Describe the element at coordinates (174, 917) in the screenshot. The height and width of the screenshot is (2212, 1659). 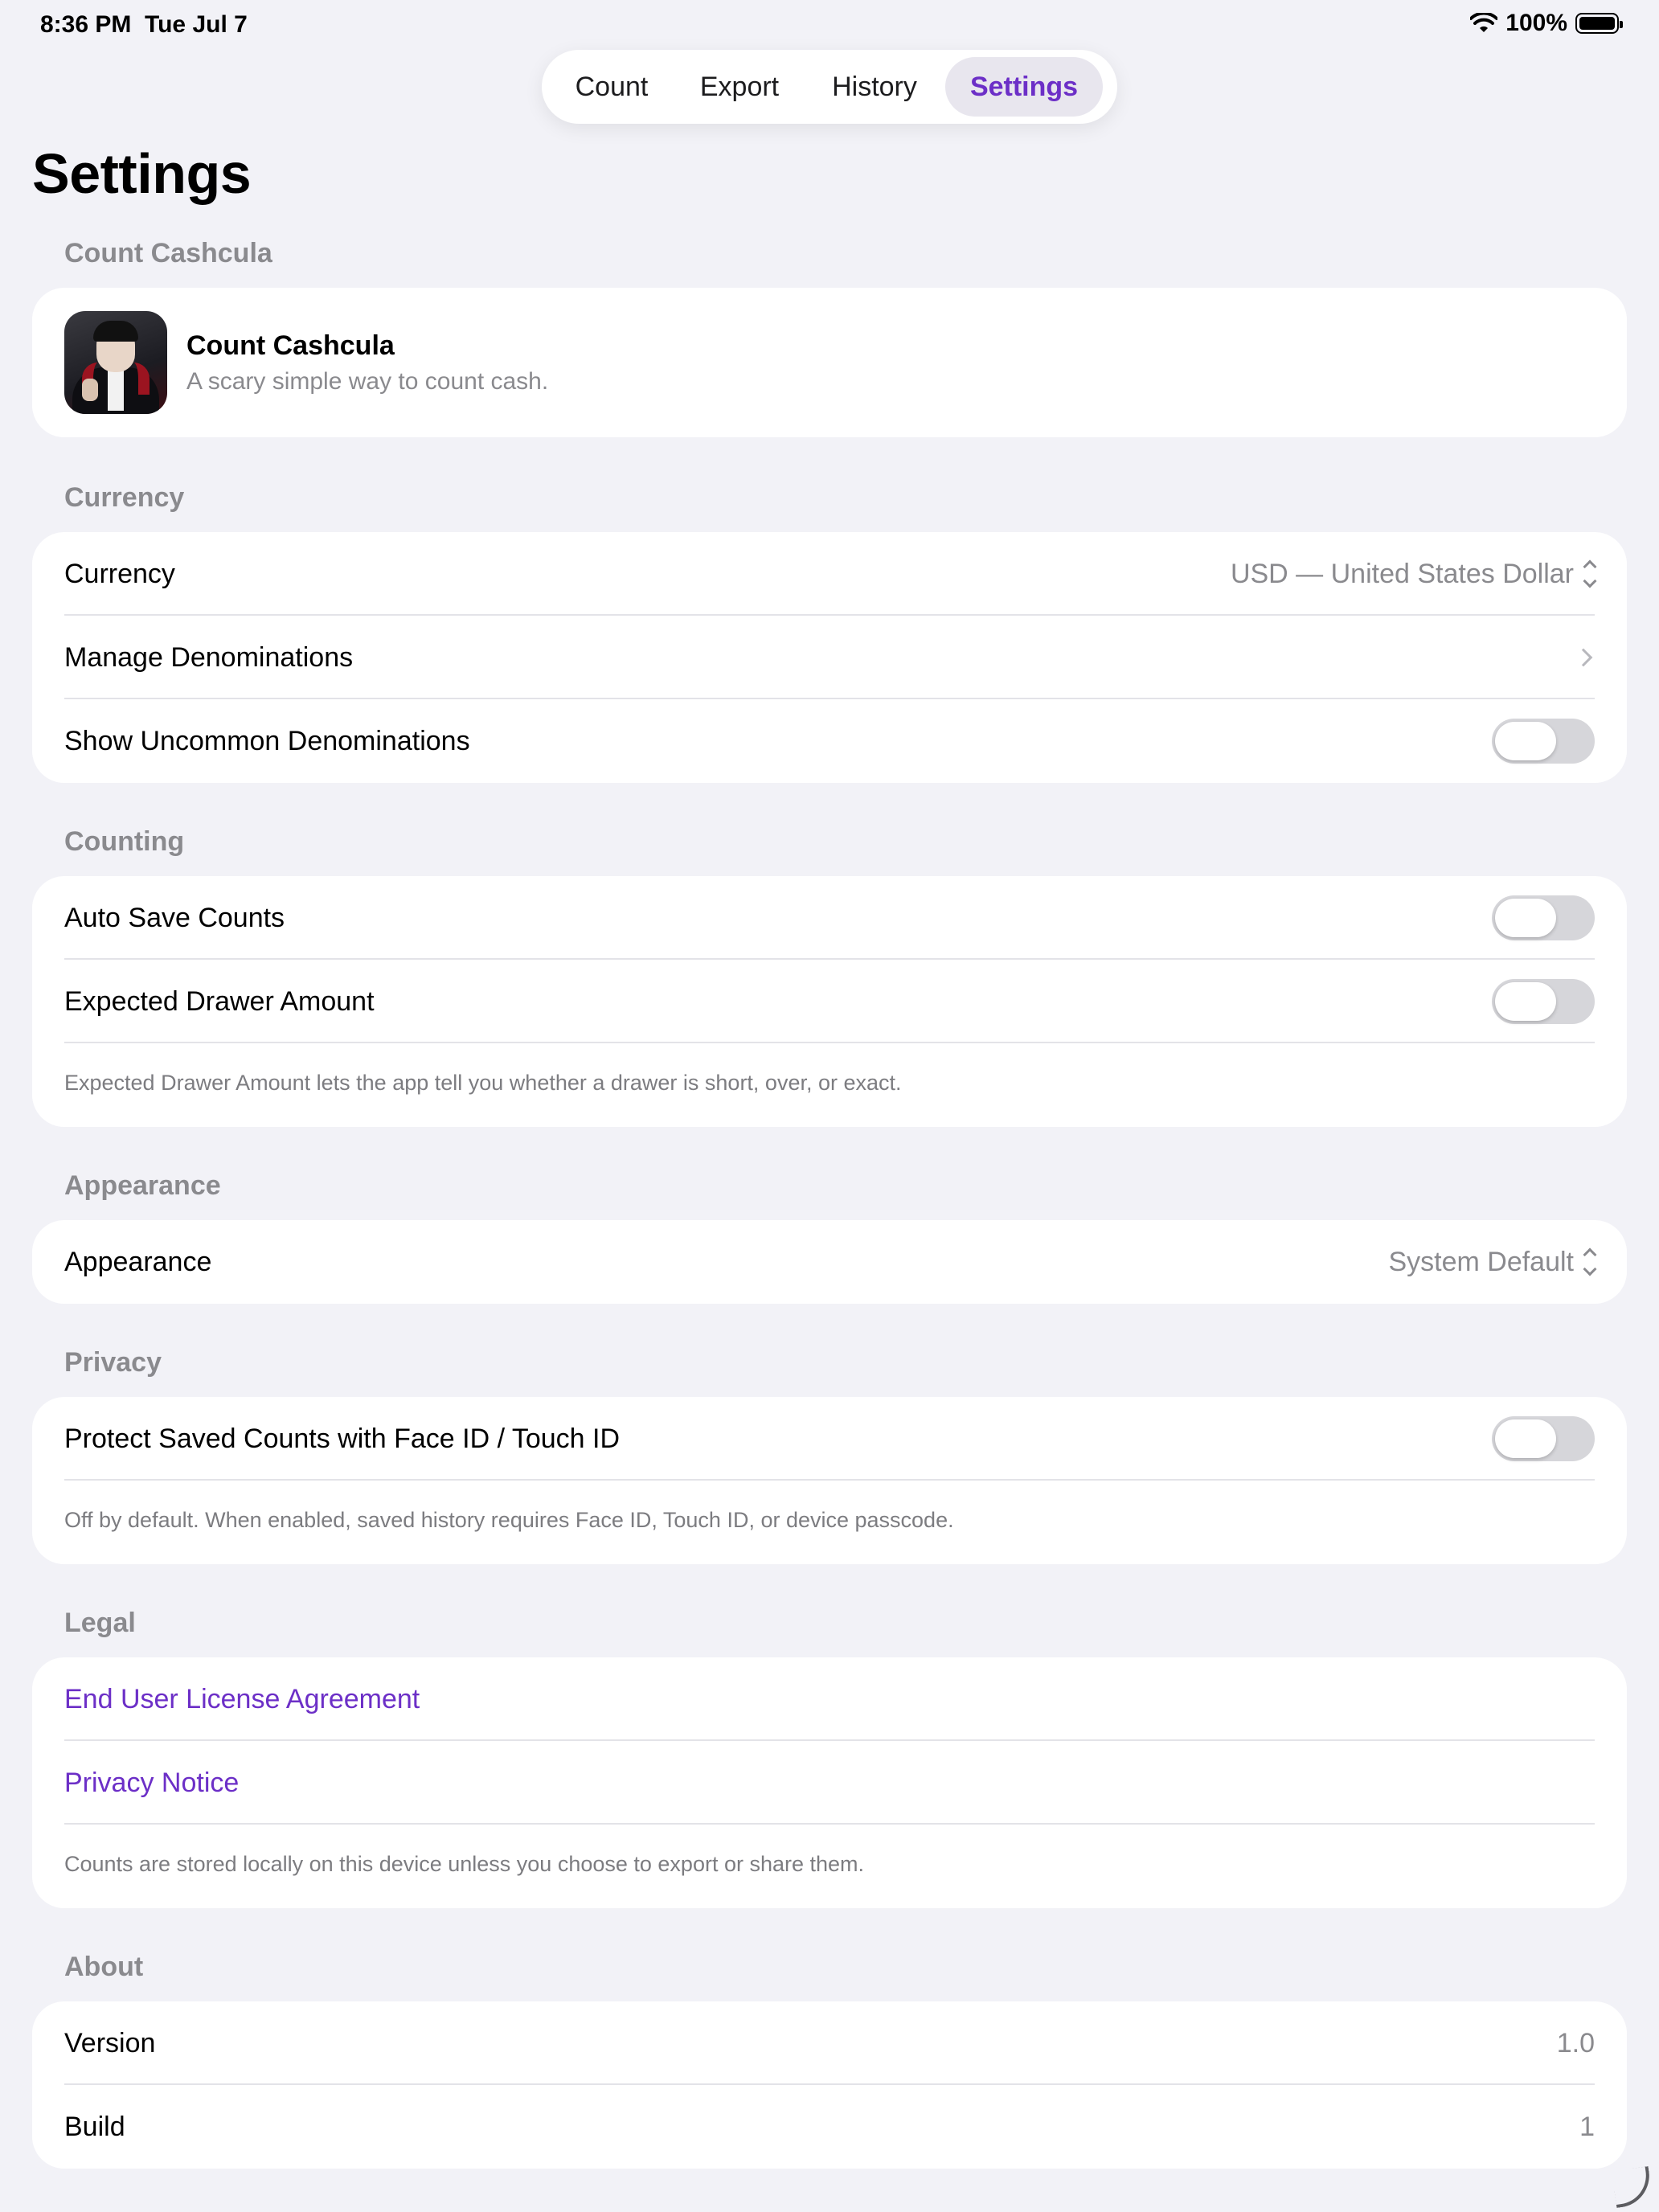
I see `auto-save-label: Auto Save Counts` at that location.